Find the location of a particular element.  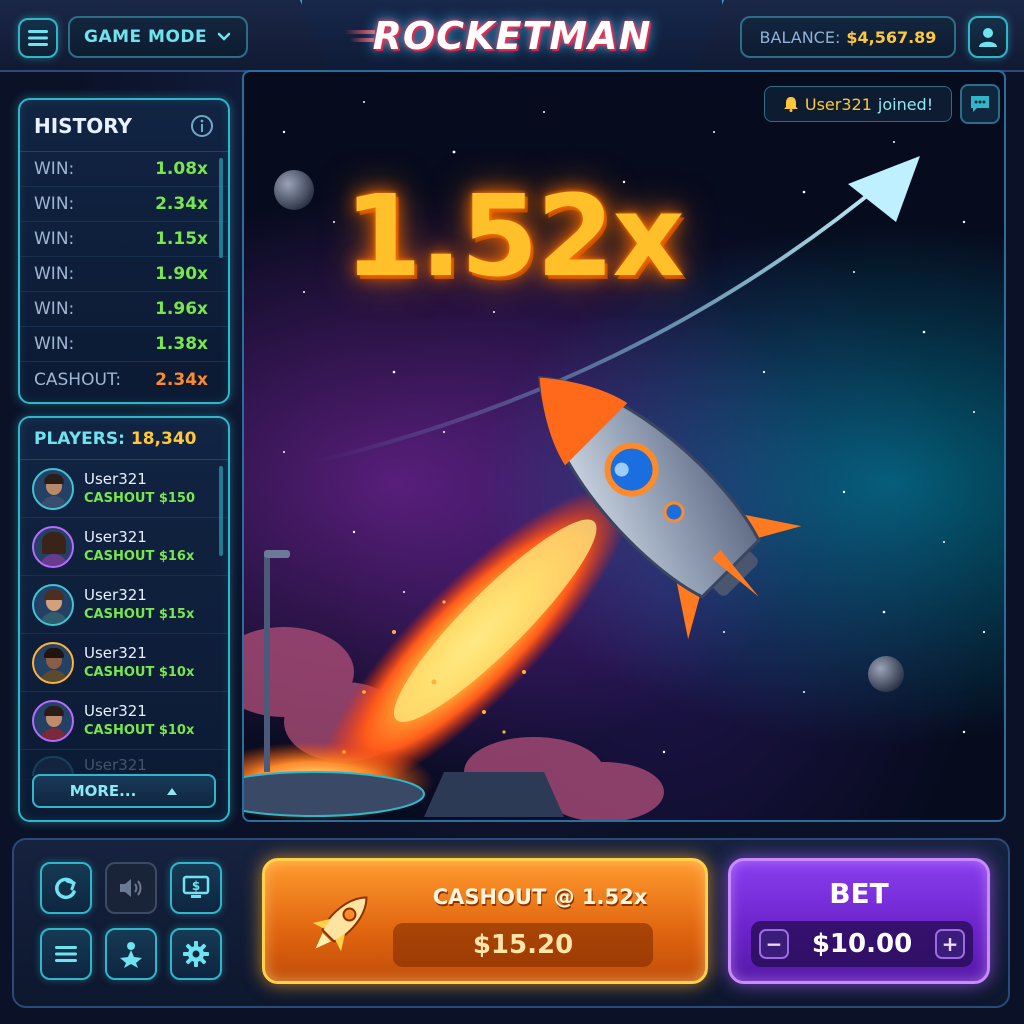

menu-button is located at coordinates (38, 38).